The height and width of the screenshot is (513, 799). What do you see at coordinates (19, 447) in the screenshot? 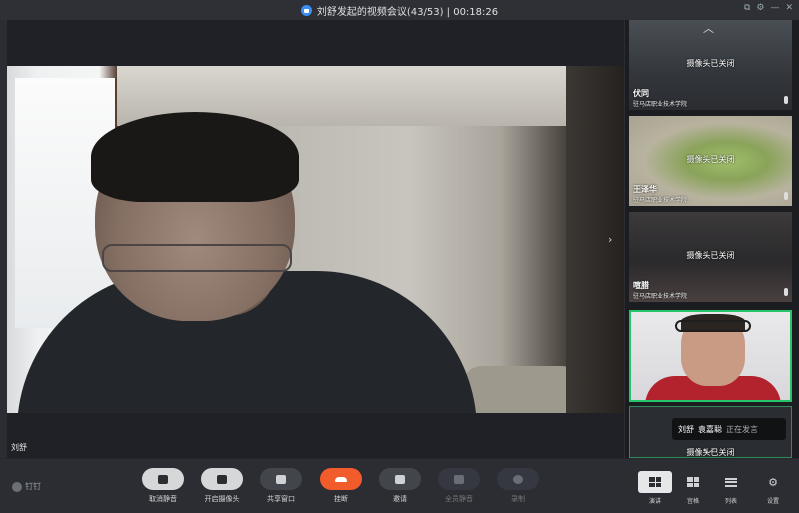
I see `speaker-name: 刘舒` at bounding box center [19, 447].